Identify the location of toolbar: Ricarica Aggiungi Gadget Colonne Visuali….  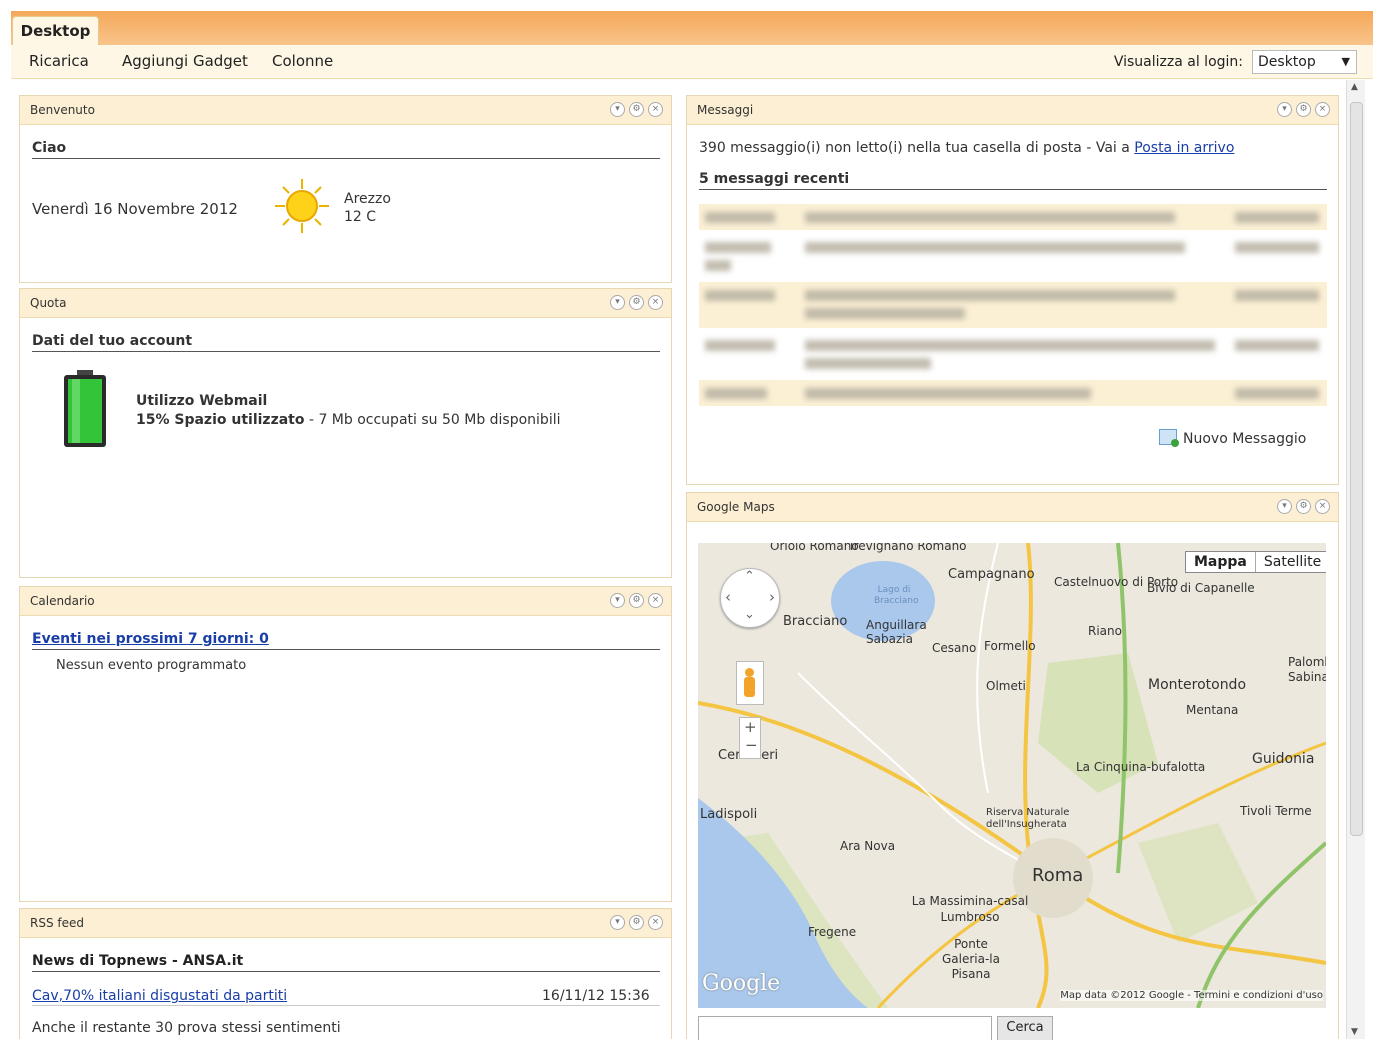
(692, 62).